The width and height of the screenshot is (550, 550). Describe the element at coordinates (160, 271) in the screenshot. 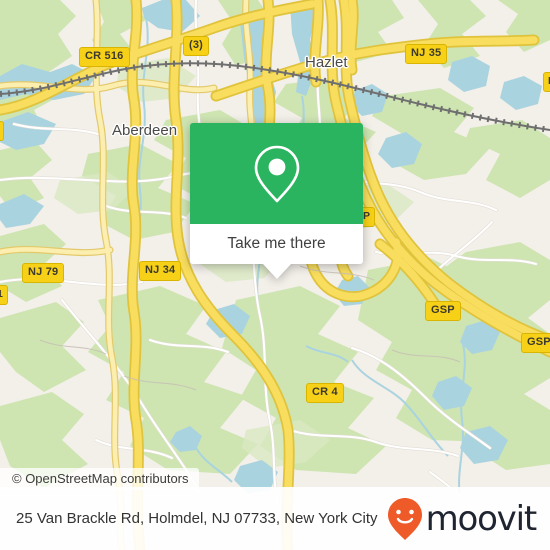

I see `road-shield: NJ 34` at that location.